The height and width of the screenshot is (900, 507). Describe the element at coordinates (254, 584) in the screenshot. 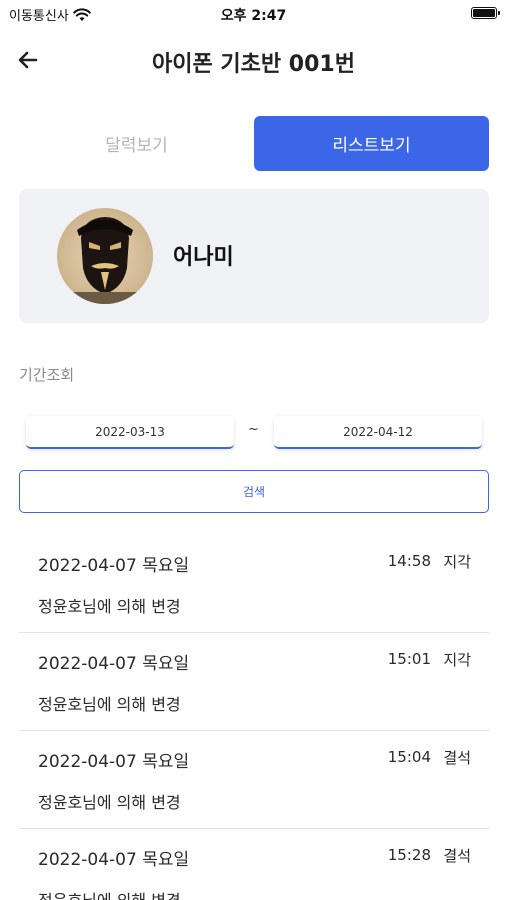

I see `list-item: 2022-04-07 목요일 14:58 지각 정윤호님에 의해 변경` at that location.